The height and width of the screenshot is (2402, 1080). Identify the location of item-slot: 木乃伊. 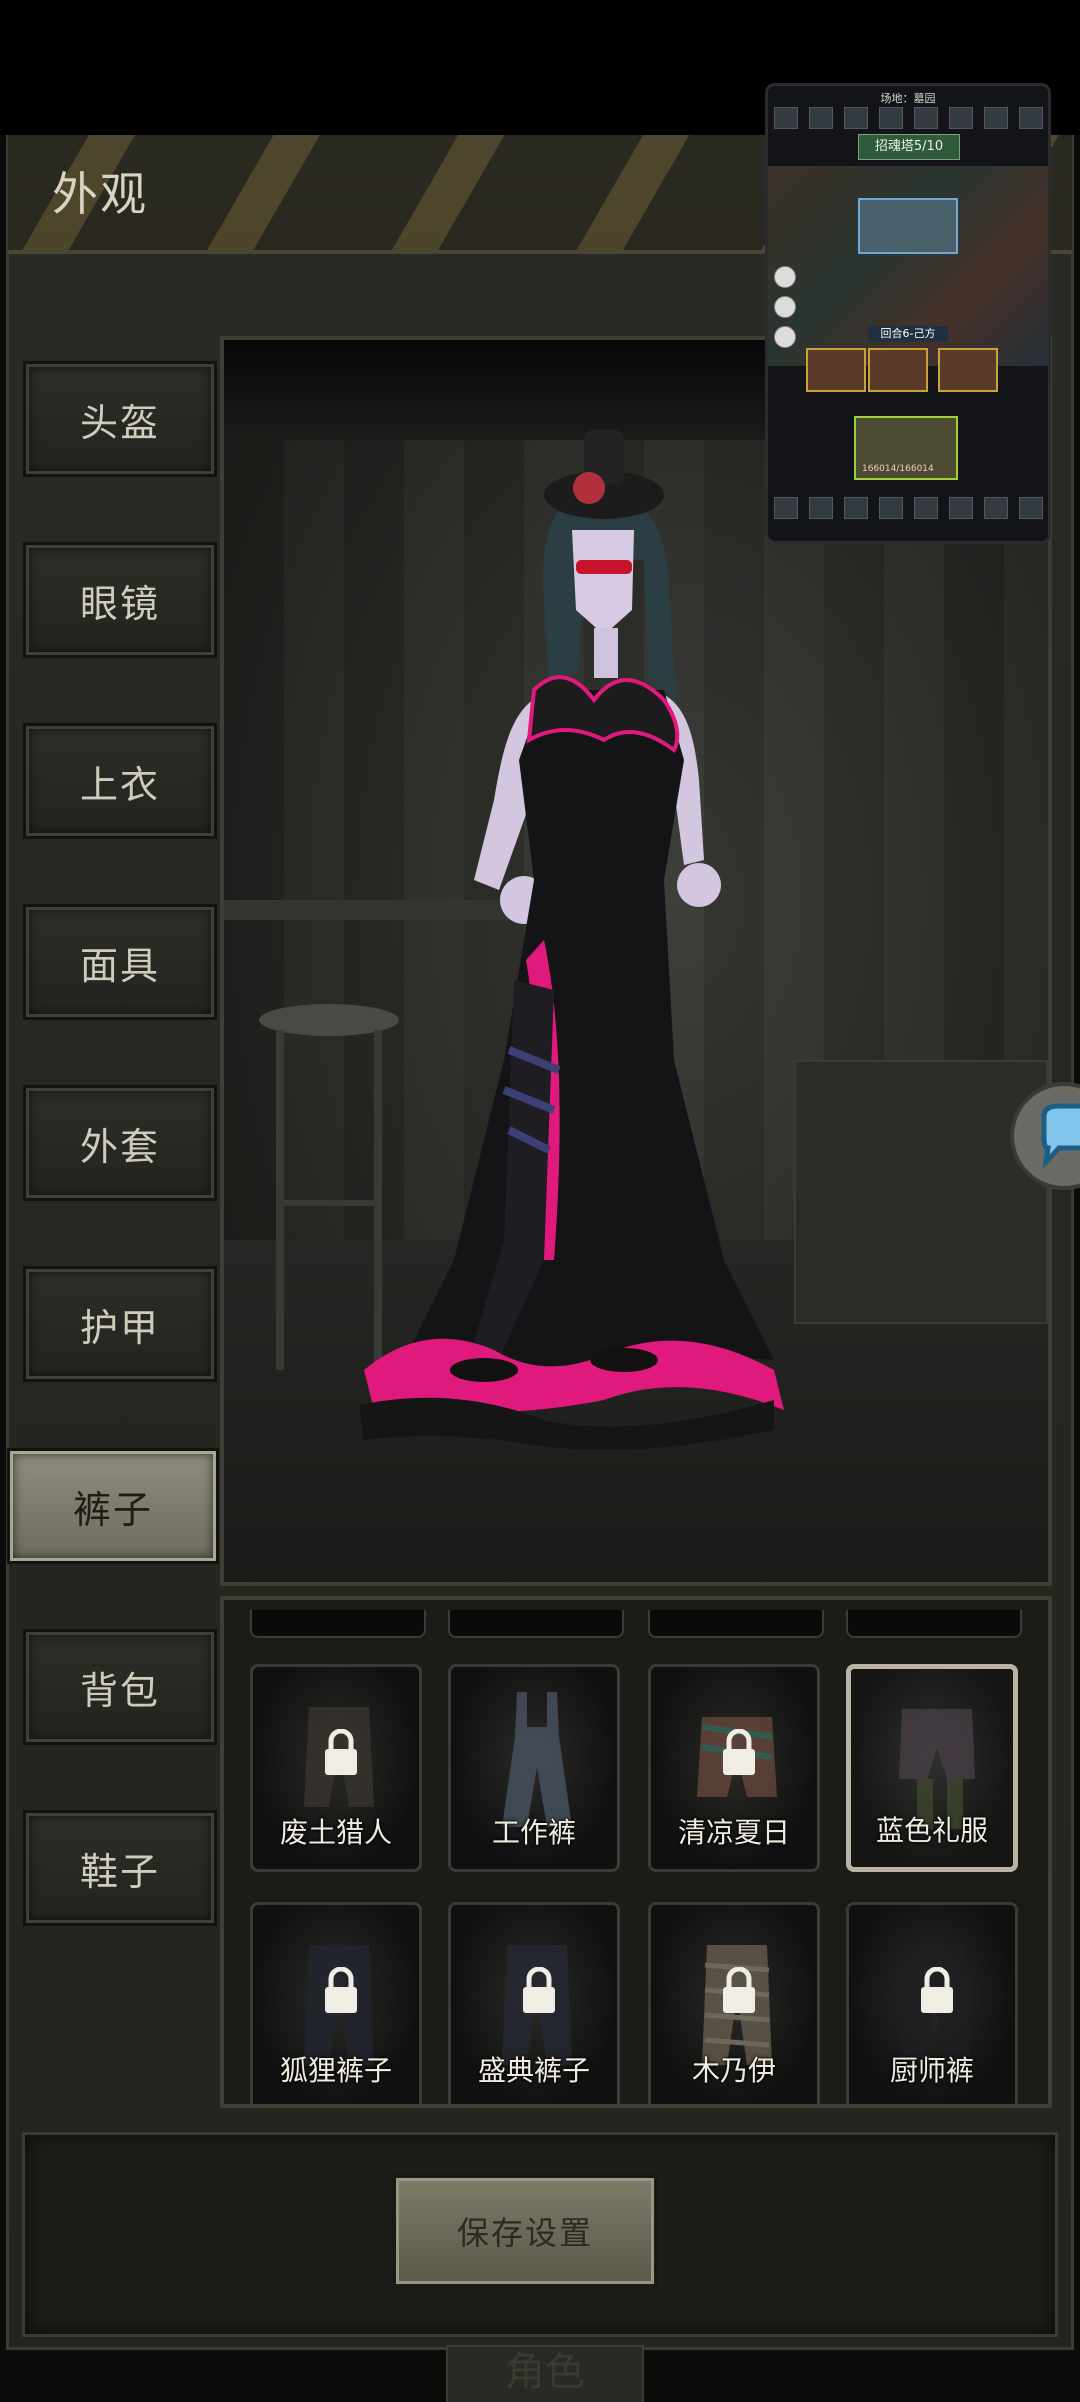
(734, 2003).